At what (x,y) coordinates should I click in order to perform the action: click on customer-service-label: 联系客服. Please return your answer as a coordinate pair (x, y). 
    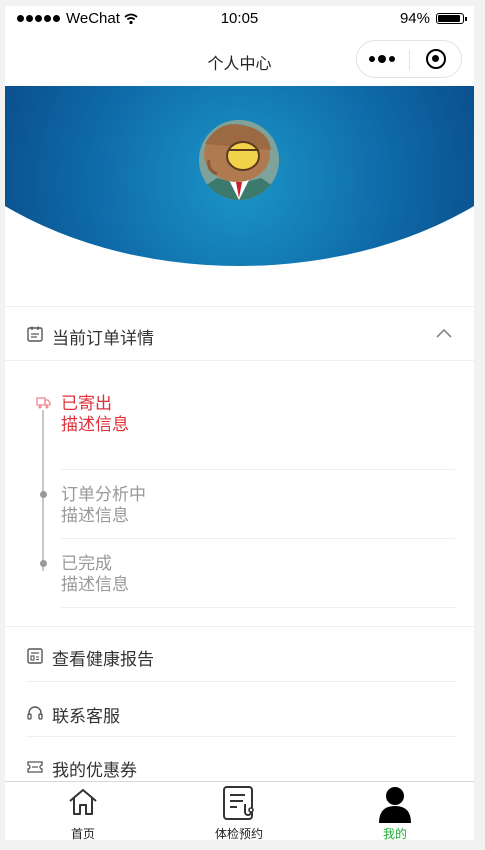
    Looking at the image, I should click on (86, 716).